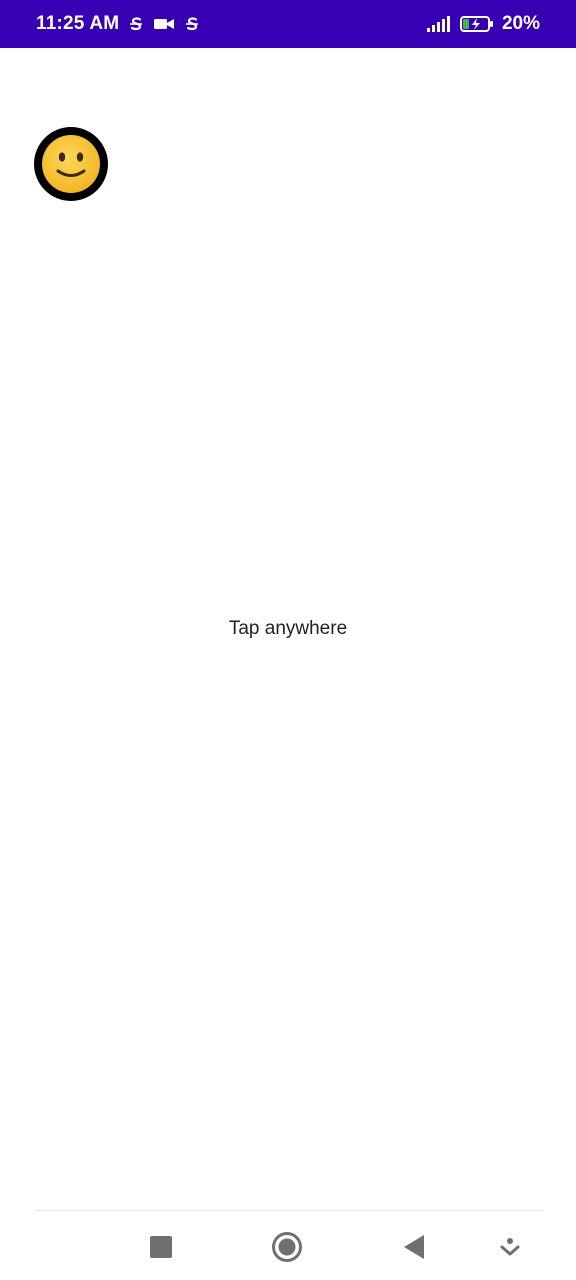  What do you see at coordinates (288, 24) in the screenshot?
I see `status-bar: 11:25 AM 20%` at bounding box center [288, 24].